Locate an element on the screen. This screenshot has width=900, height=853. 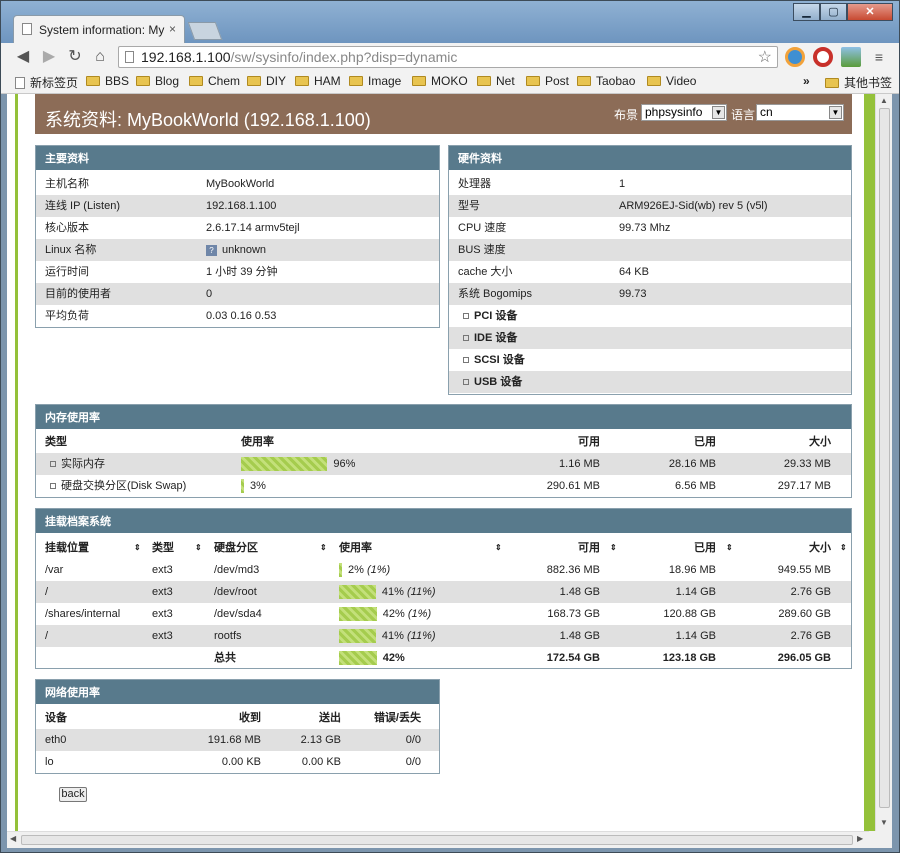
panel-title: 内存使用率 is located at coordinates (443, 417).